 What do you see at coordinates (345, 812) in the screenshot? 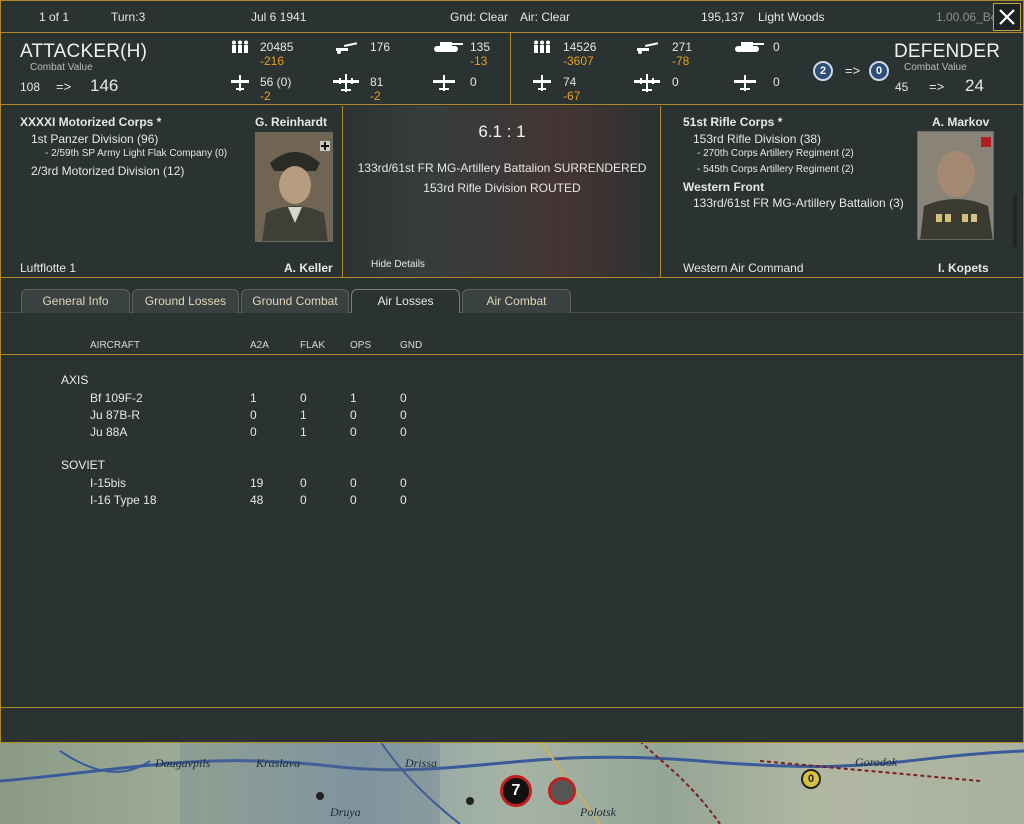
I see `map-label-druya: Druya` at bounding box center [345, 812].